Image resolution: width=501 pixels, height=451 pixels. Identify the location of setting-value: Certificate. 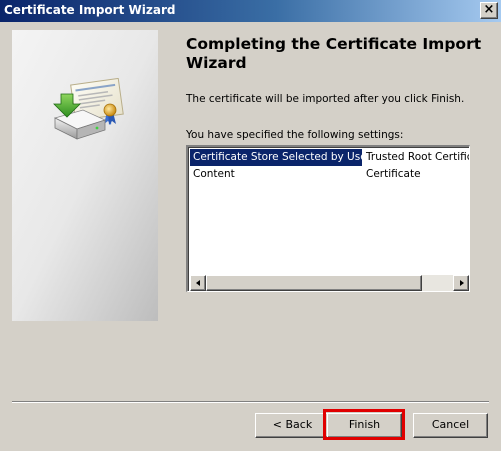
(393, 174).